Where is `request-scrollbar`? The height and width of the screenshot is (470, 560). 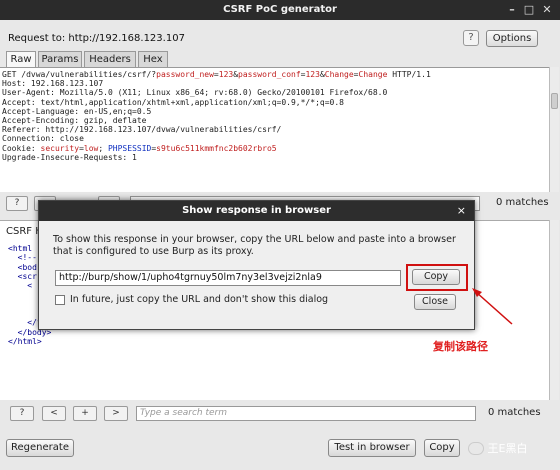
request-scrollbar is located at coordinates (554, 129).